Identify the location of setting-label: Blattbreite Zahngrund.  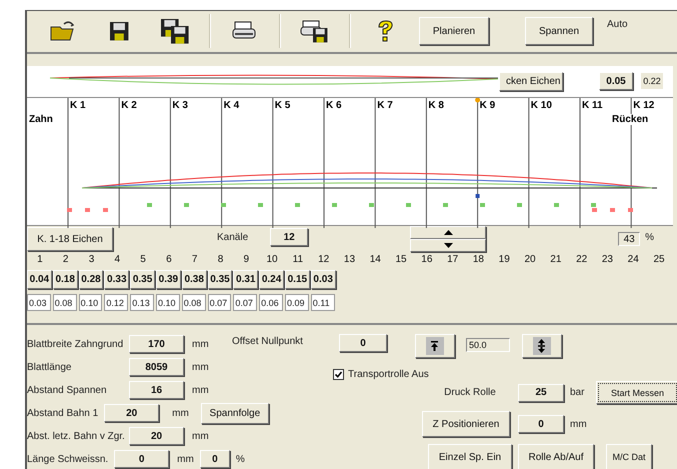
(75, 344).